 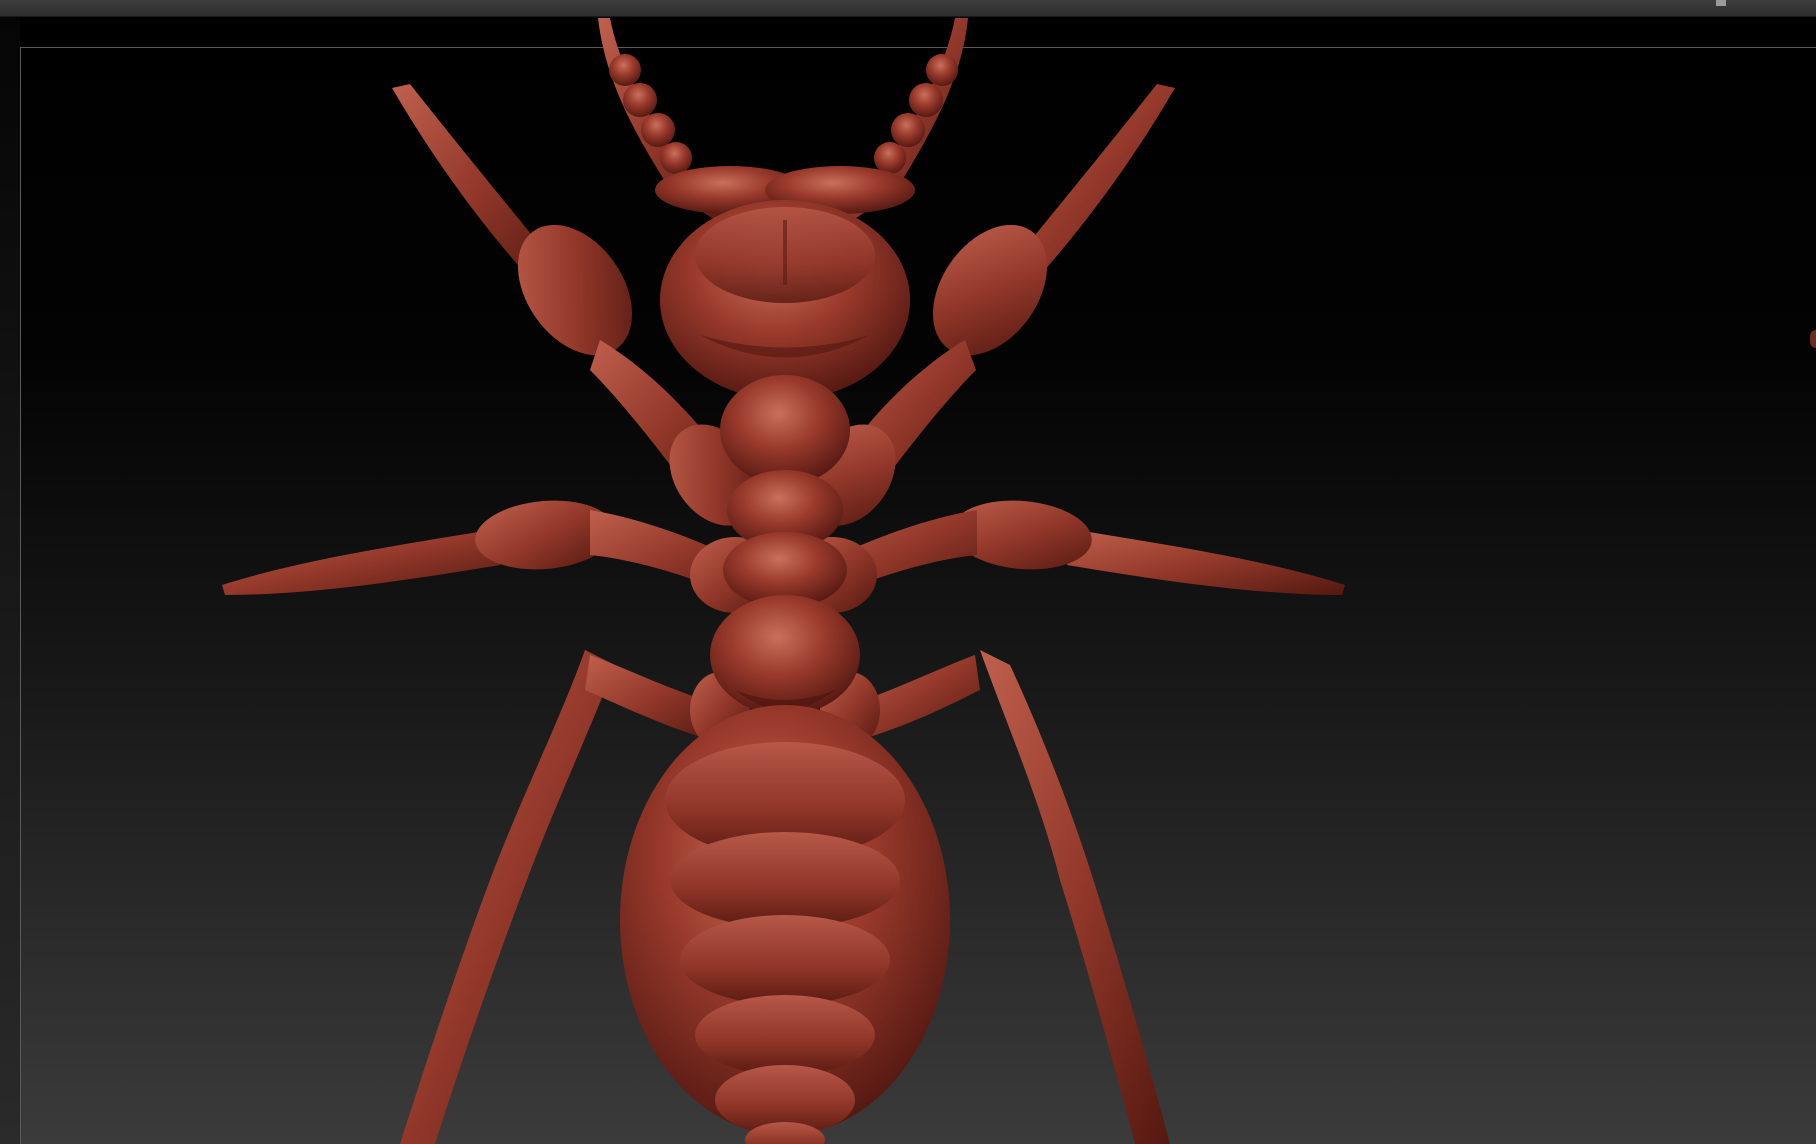 I want to click on offscreen-object-marker, so click(x=1813, y=339).